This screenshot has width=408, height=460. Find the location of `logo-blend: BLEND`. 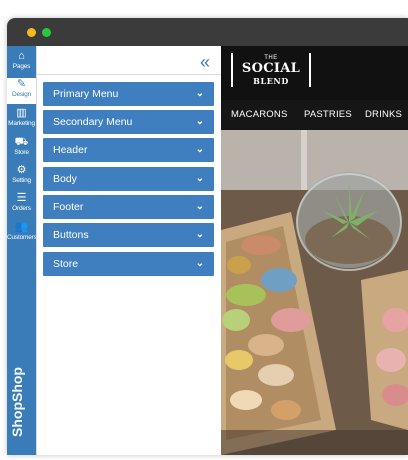

logo-blend: BLEND is located at coordinates (271, 81).